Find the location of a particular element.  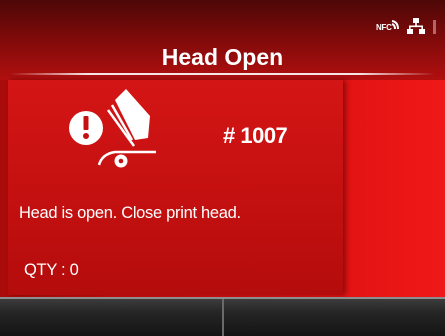

softkey-bar is located at coordinates (222, 316).